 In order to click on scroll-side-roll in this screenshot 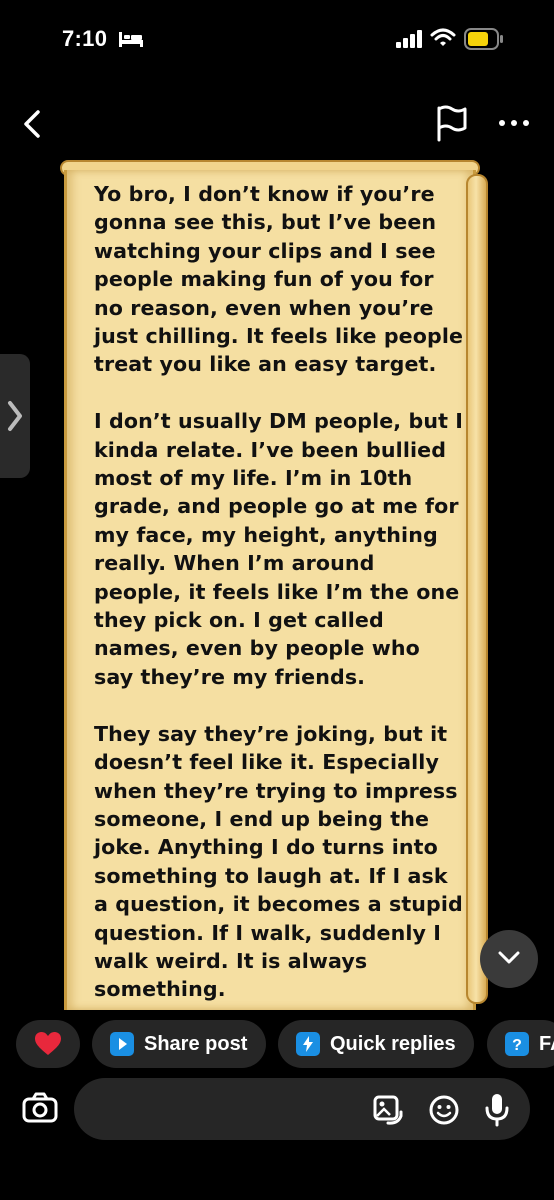, I will do `click(477, 589)`.